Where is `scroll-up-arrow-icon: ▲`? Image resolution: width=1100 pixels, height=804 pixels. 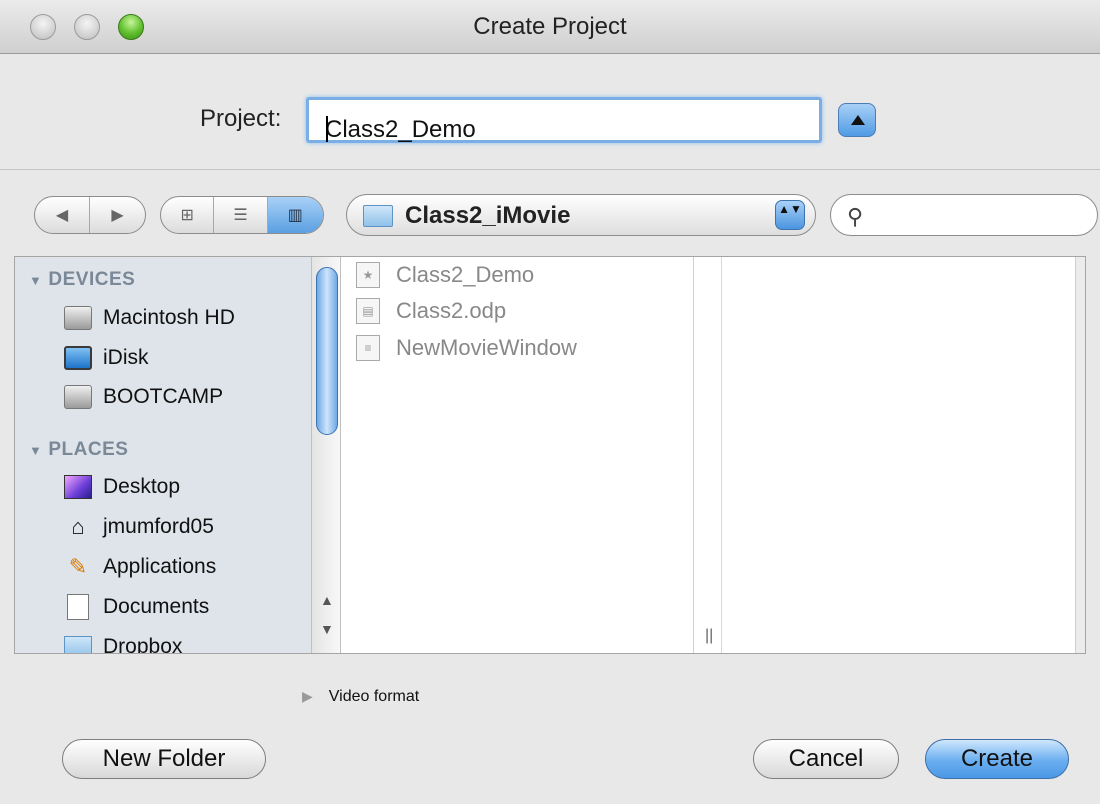
scroll-up-arrow-icon: ▲ is located at coordinates (327, 600).